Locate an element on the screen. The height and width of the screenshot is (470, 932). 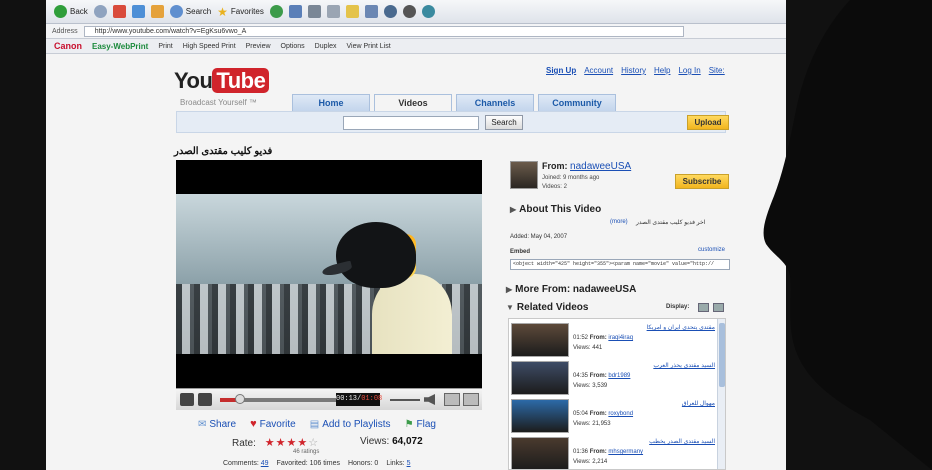
refresh-icon is located at coordinates (138, 11).